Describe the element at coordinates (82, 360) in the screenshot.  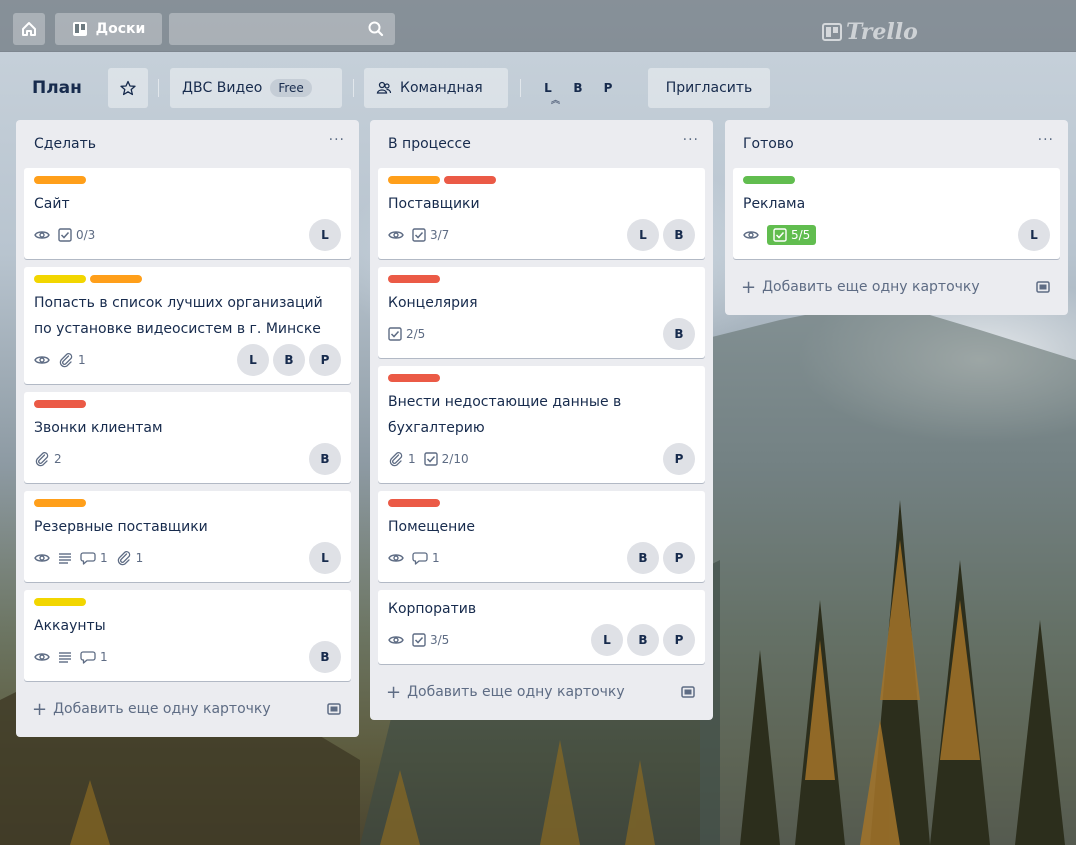
I see `attachment-count: 1` at that location.